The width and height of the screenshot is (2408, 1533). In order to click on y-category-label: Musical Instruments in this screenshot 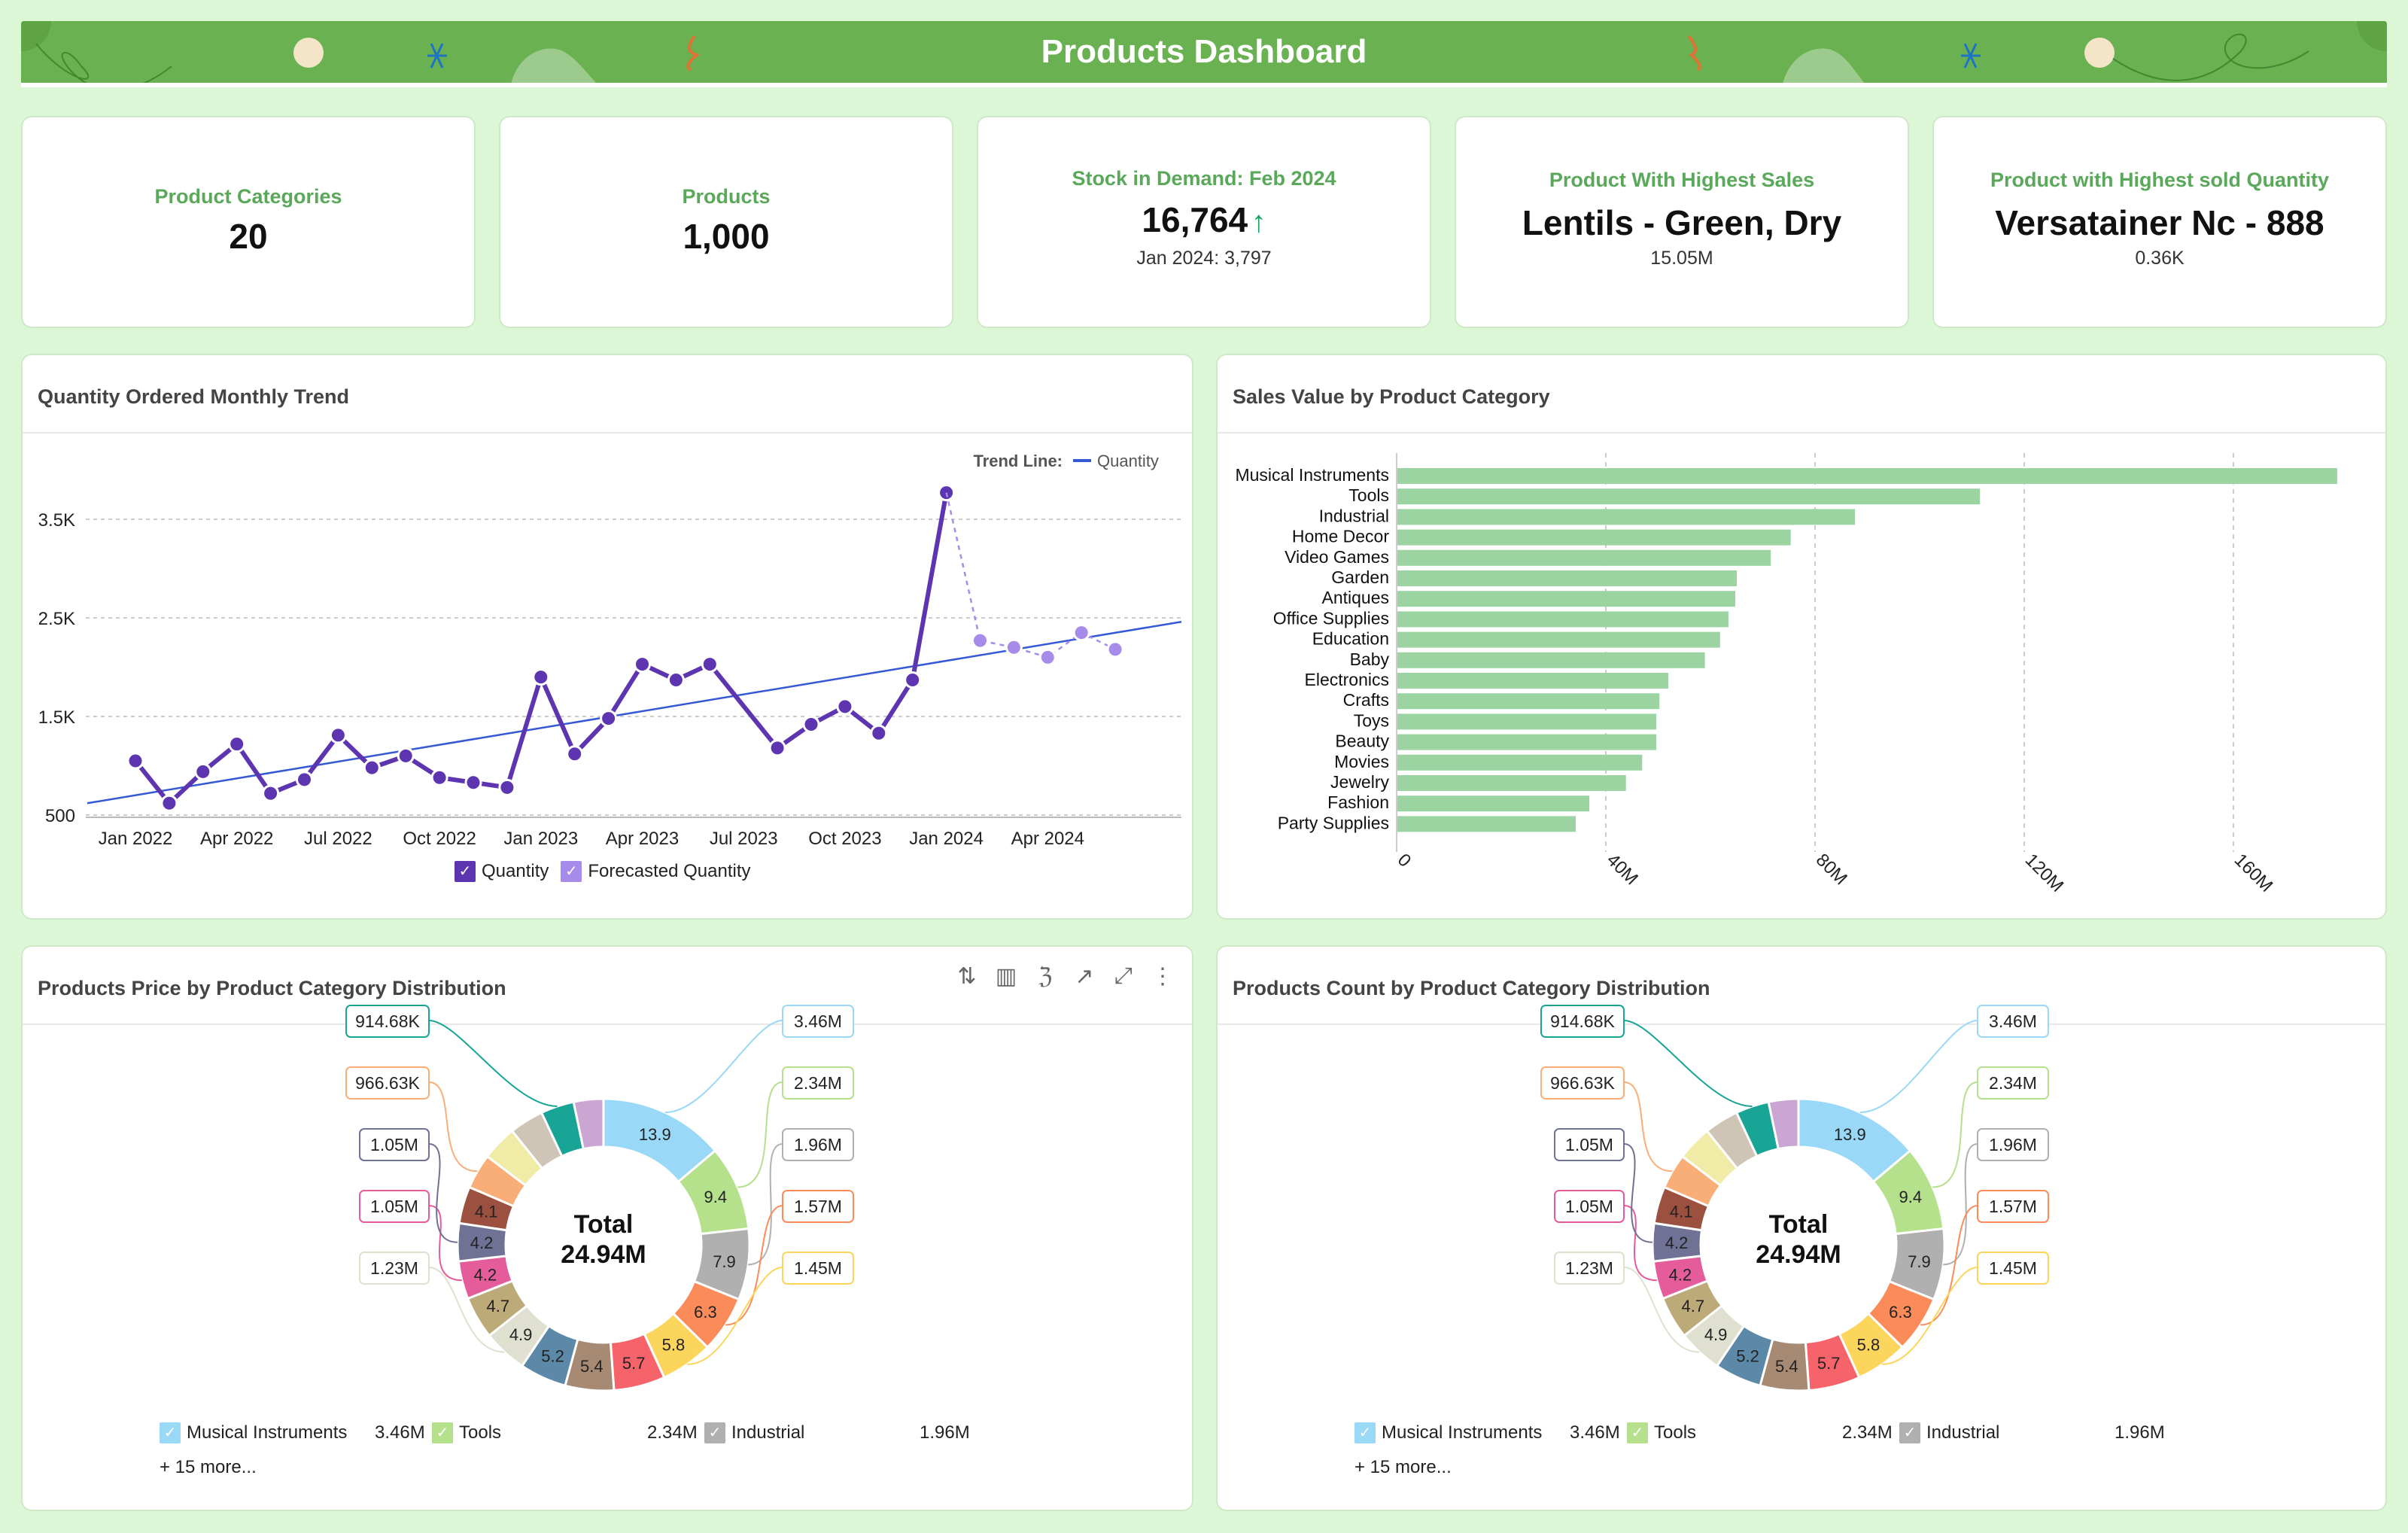, I will do `click(1312, 475)`.